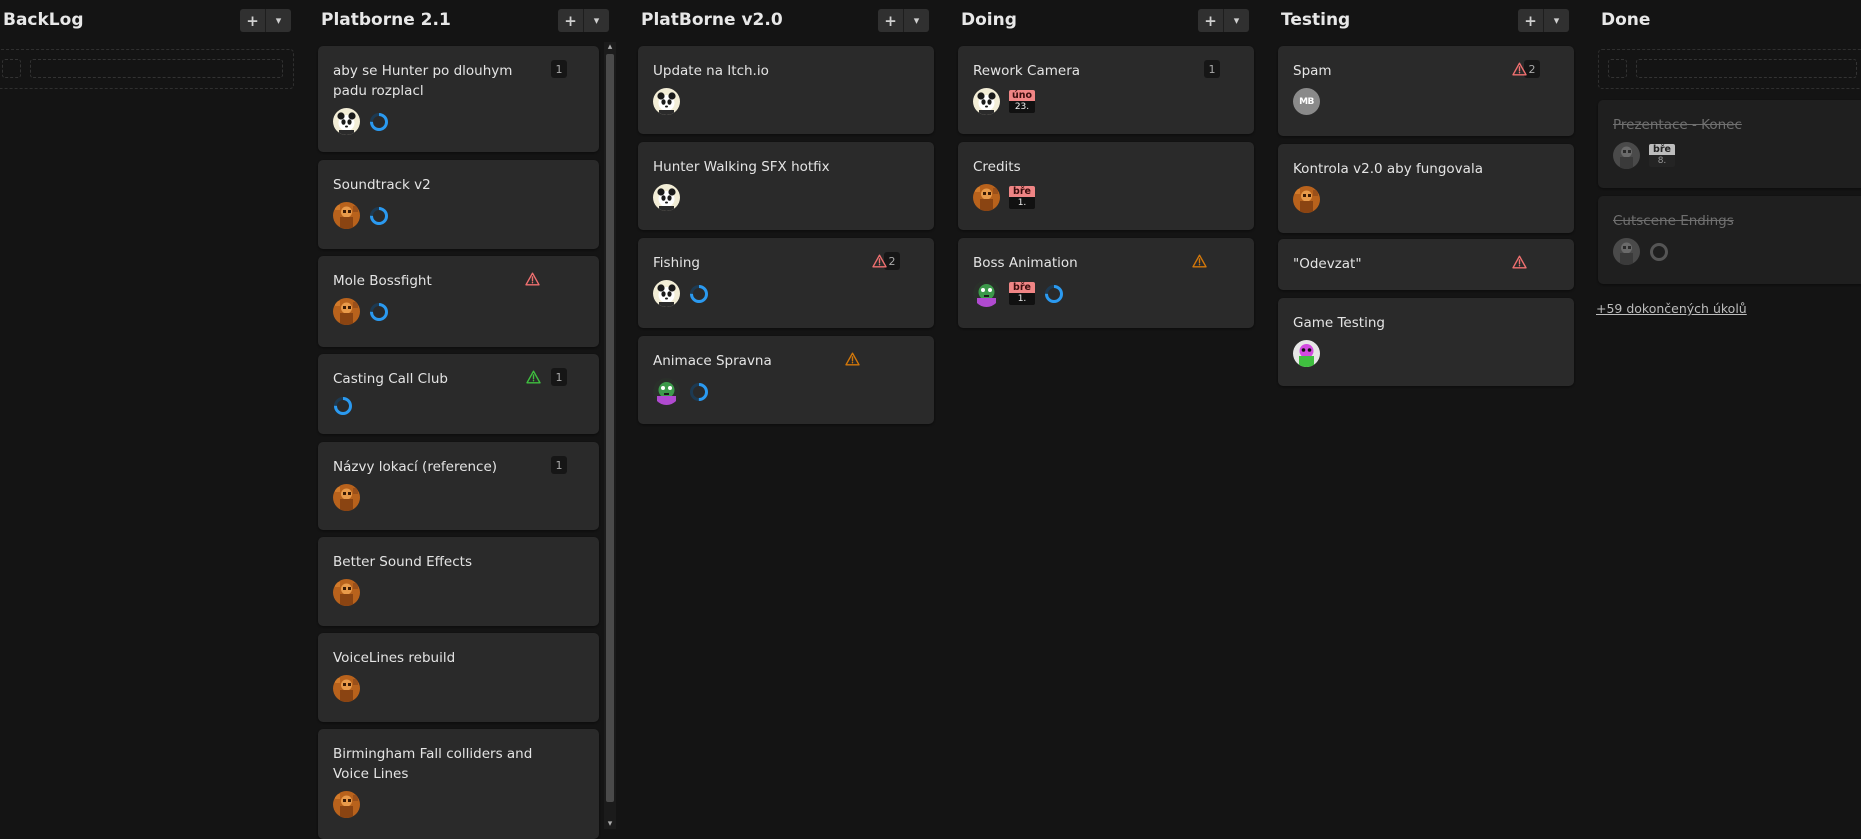 Image resolution: width=1861 pixels, height=839 pixels. I want to click on task-card: Game Testing, so click(1426, 342).